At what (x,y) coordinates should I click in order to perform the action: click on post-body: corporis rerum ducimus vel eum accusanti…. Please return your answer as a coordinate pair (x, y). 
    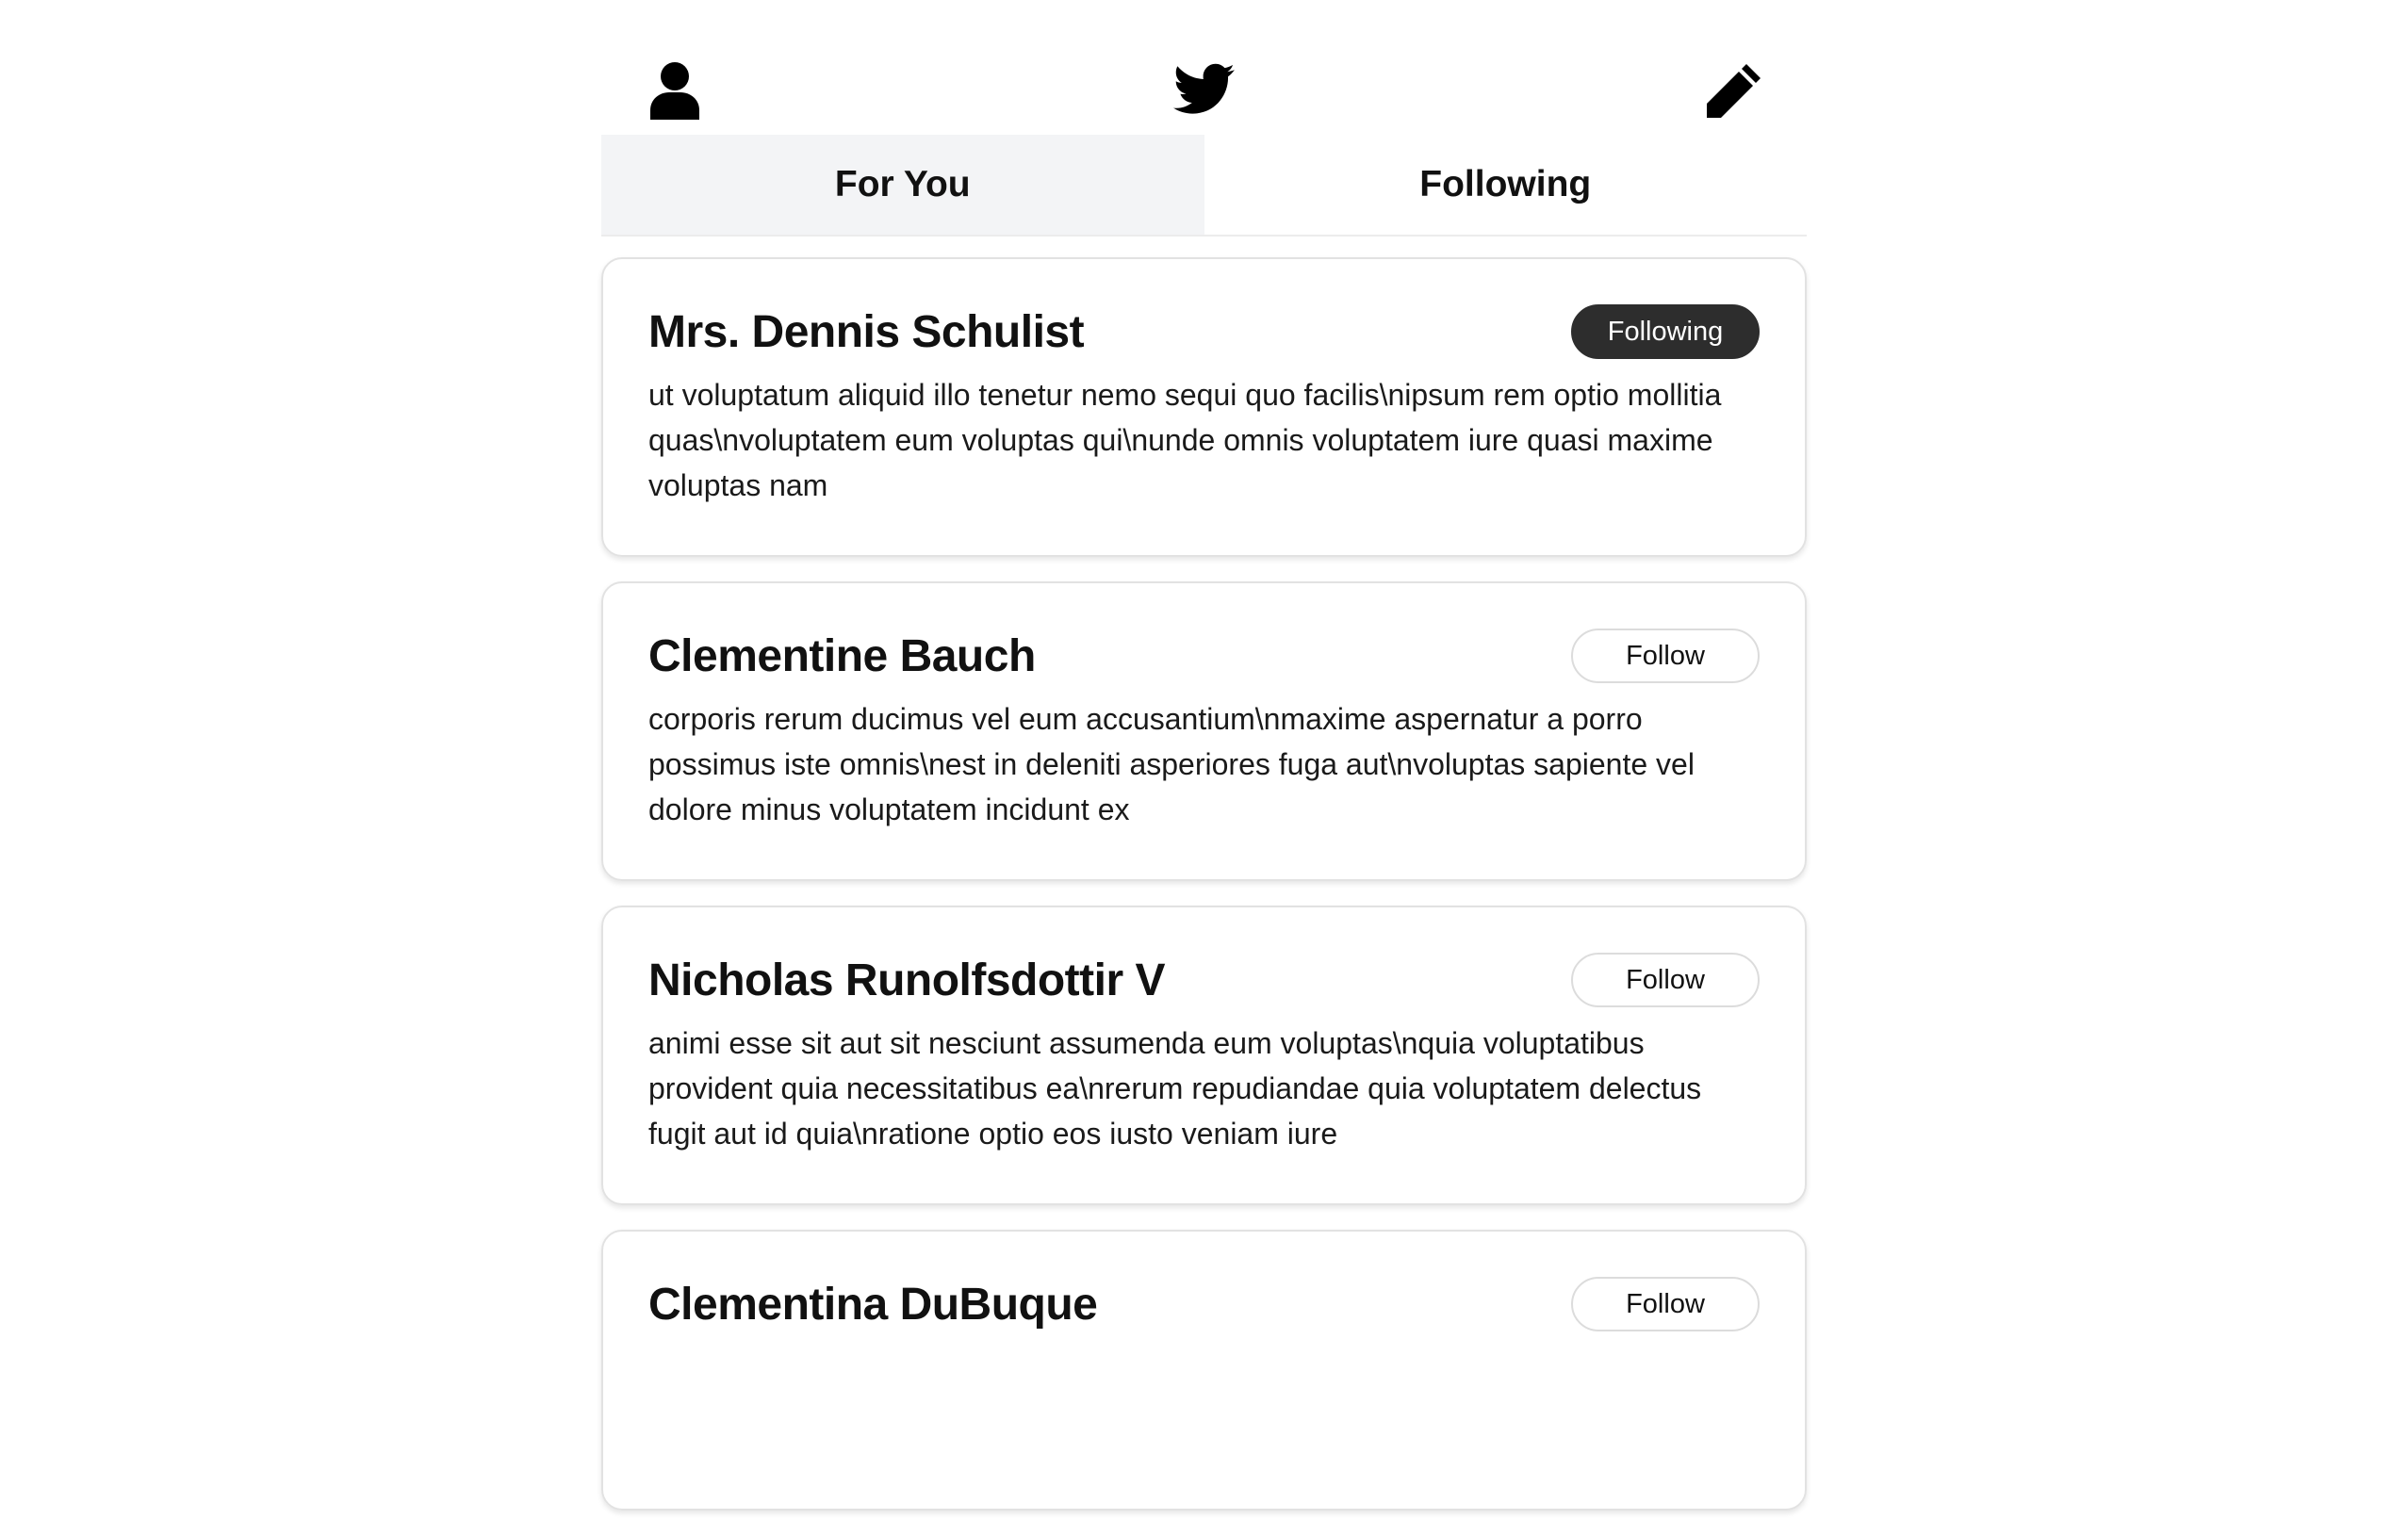
    Looking at the image, I should click on (1172, 764).